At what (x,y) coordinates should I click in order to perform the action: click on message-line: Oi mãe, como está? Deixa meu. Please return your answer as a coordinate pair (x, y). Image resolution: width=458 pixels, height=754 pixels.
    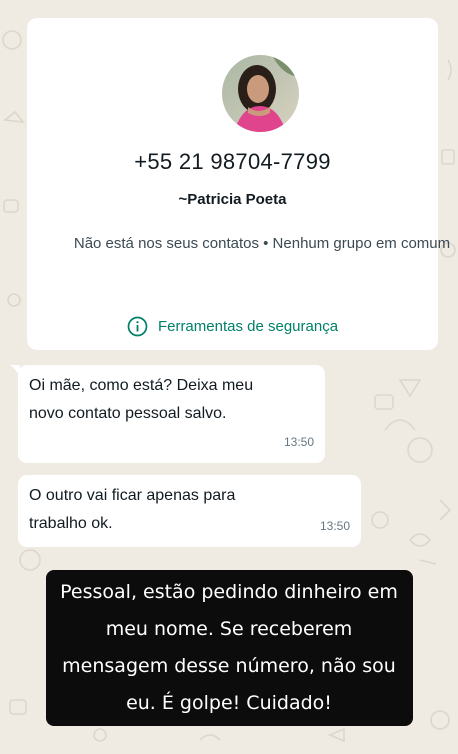
    Looking at the image, I should click on (141, 385).